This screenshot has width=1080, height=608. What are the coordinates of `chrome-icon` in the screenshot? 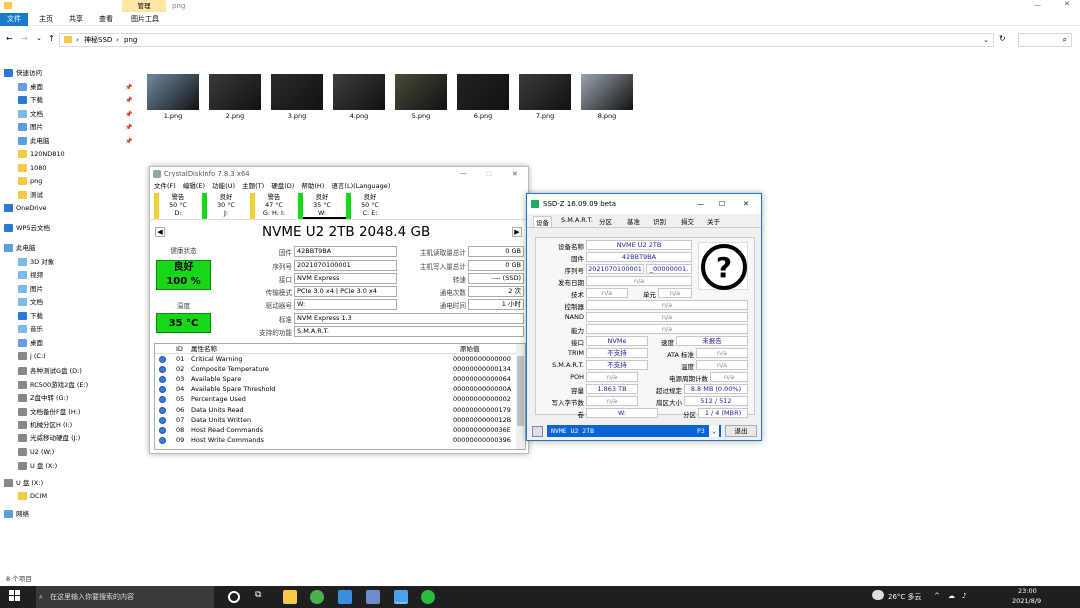 It's located at (317, 597).